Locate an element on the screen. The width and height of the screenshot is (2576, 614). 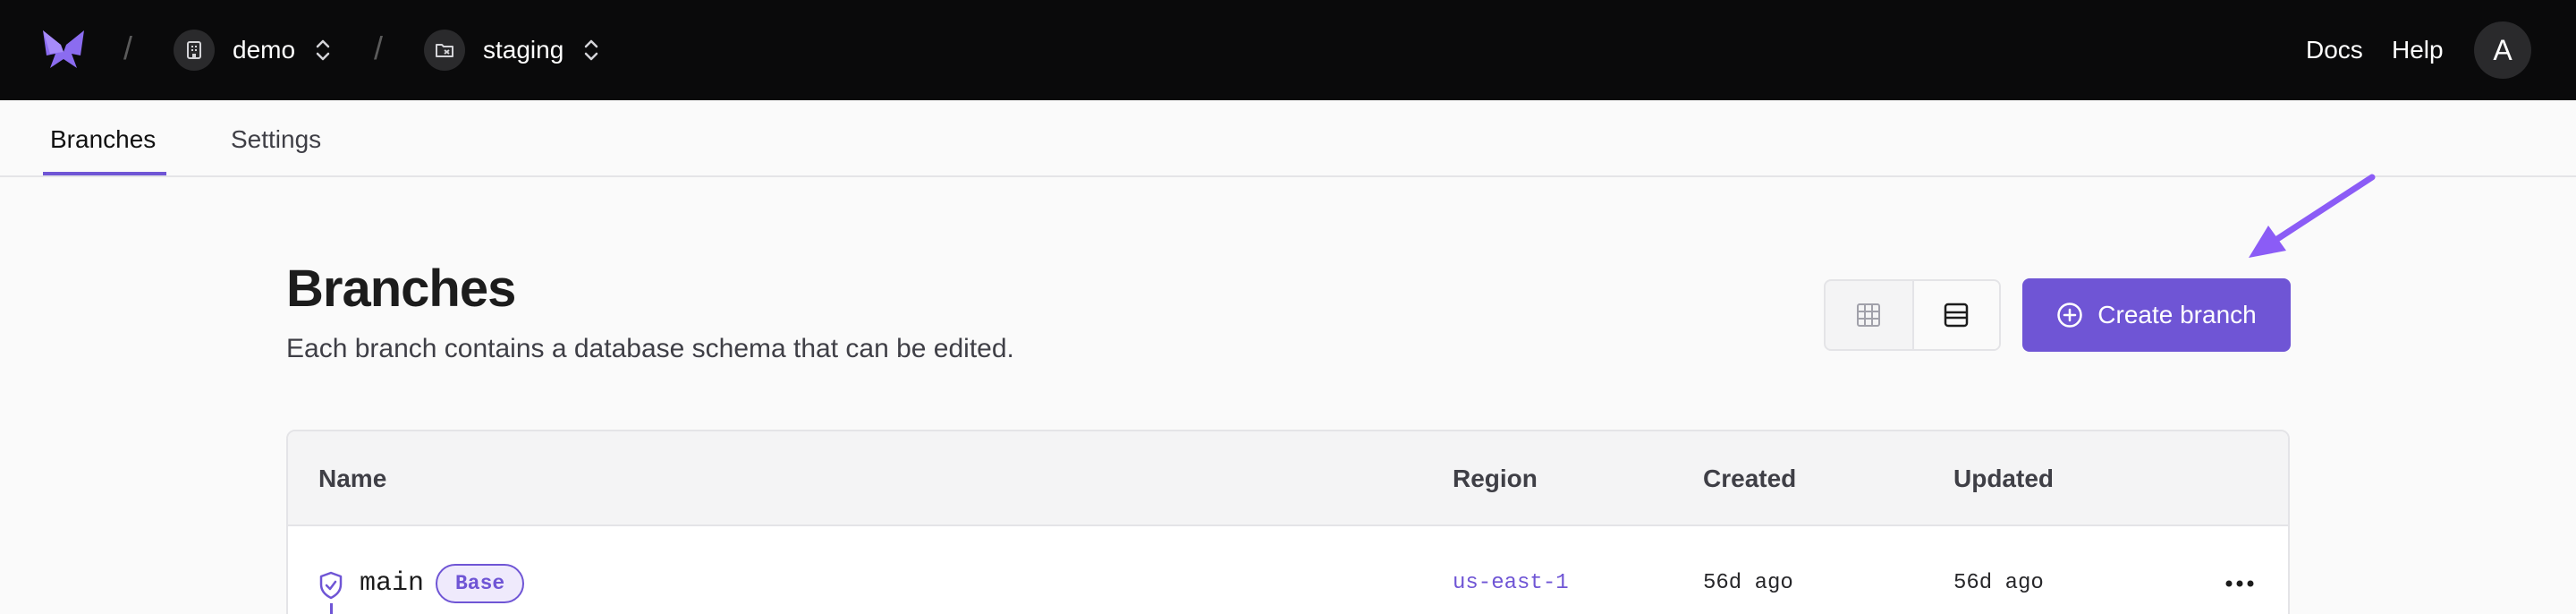
table-header: Name Region Created Updated is located at coordinates (1288, 479).